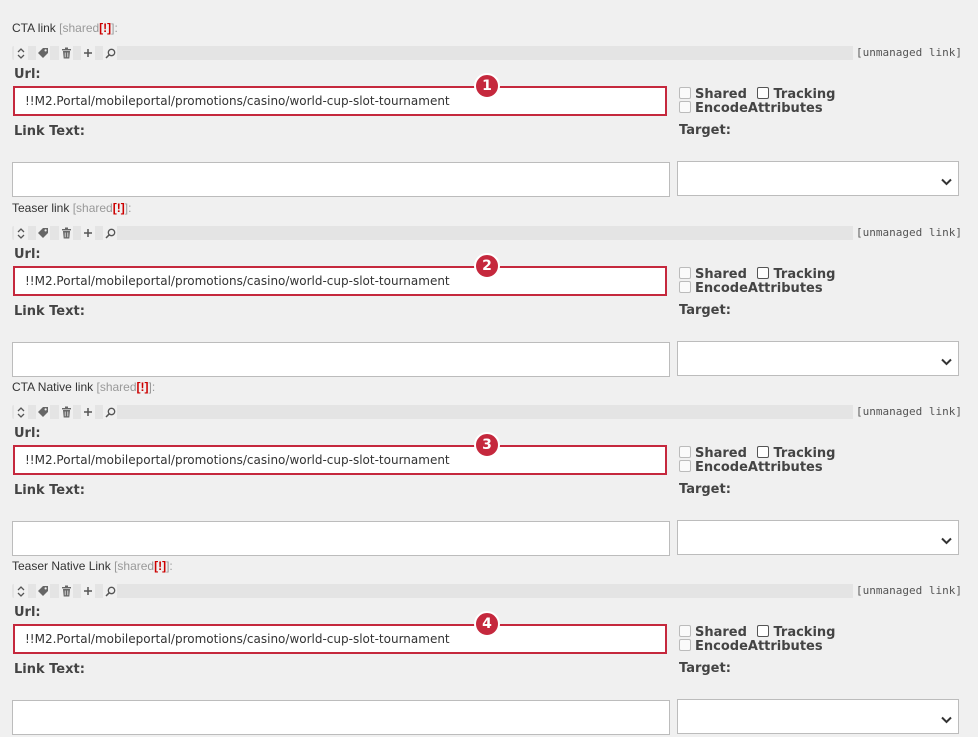  I want to click on annotation-badge: 4, so click(487, 624).